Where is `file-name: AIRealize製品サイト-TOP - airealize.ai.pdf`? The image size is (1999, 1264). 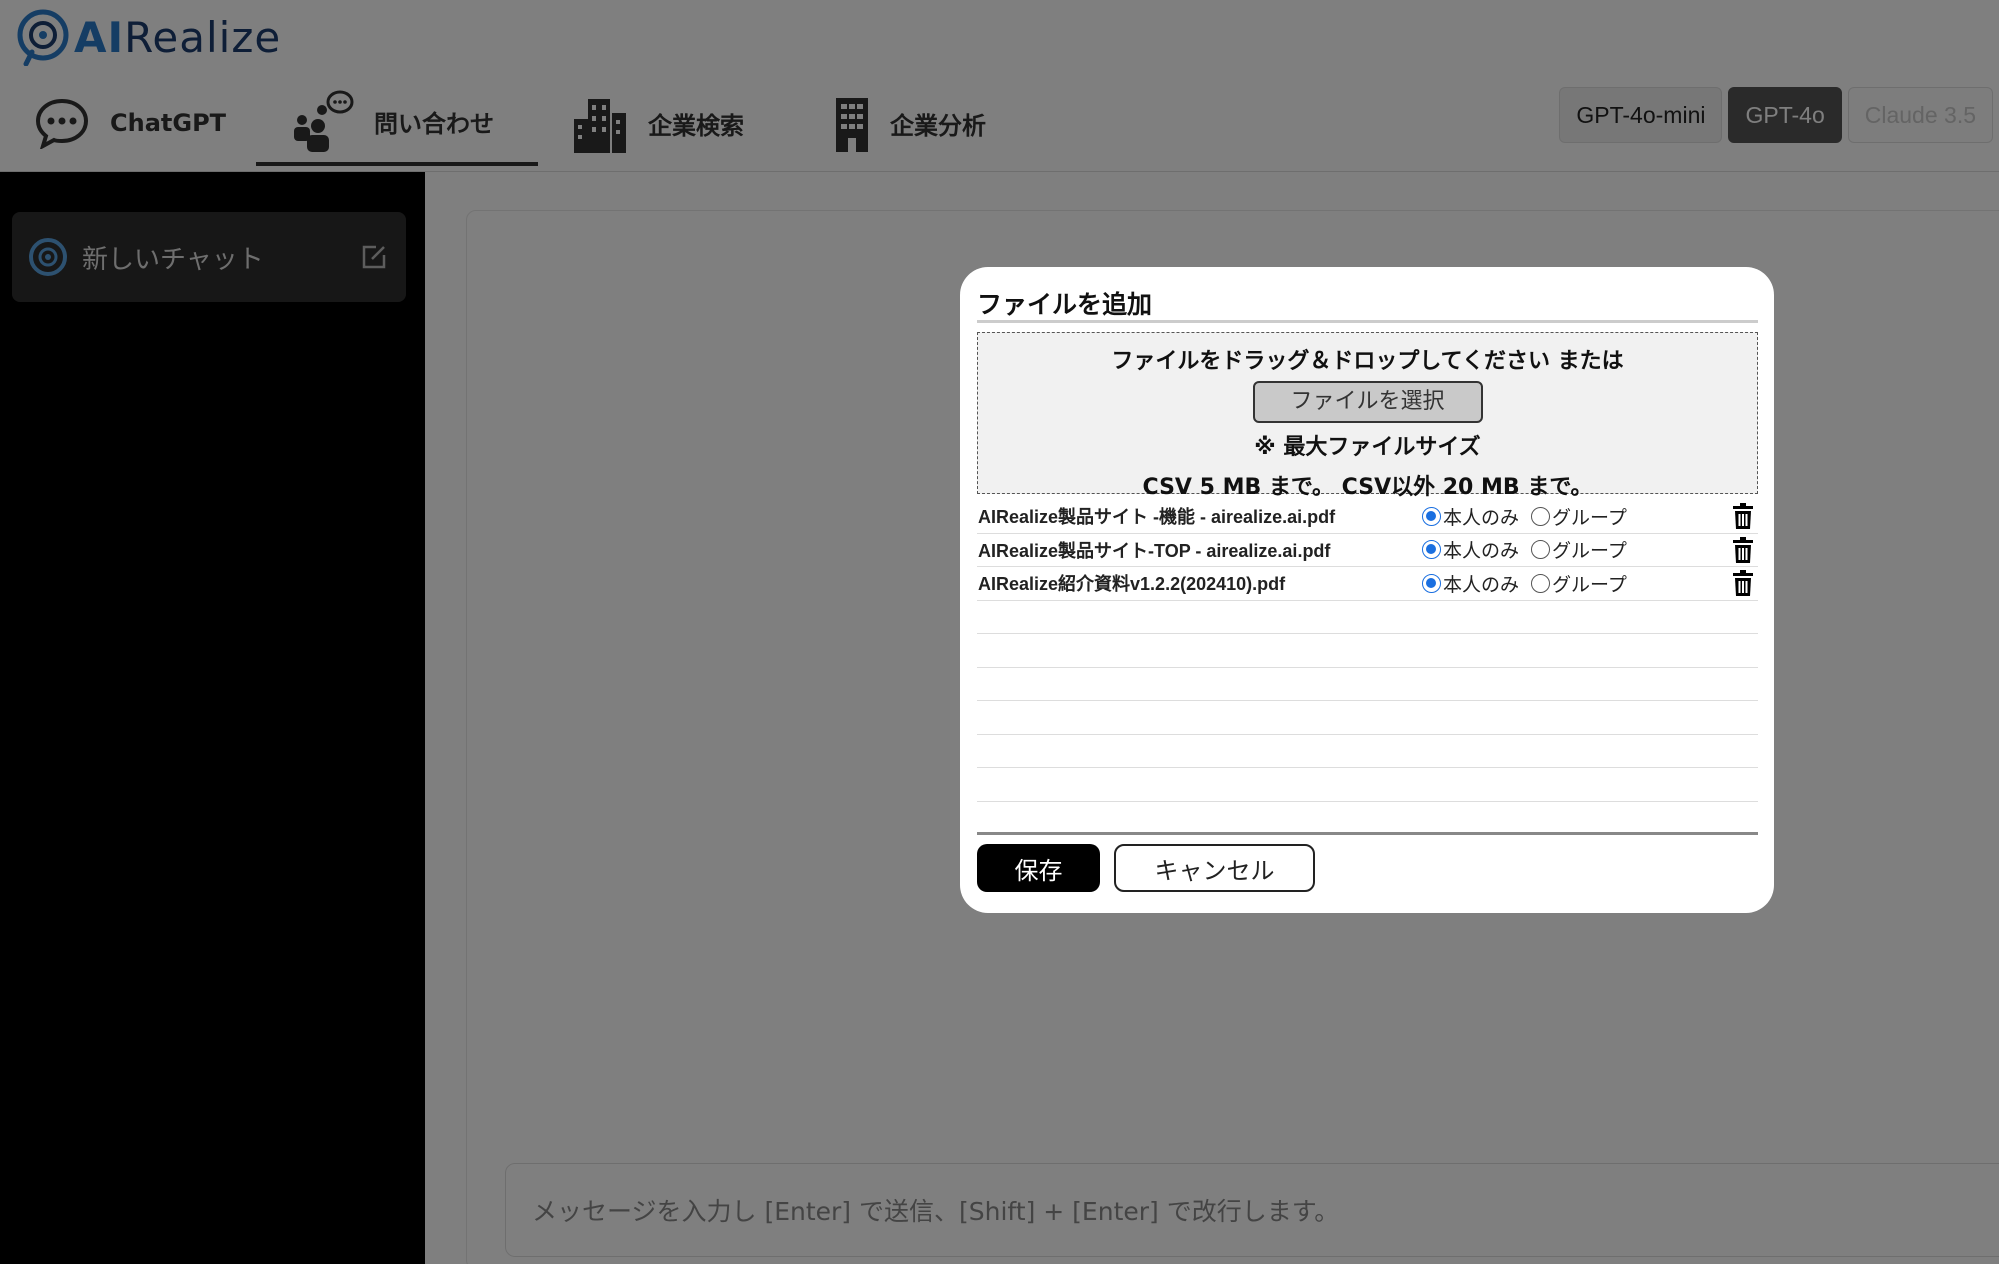
file-name: AIRealize製品サイト-TOP - airealize.ai.pdf is located at coordinates (1154, 550).